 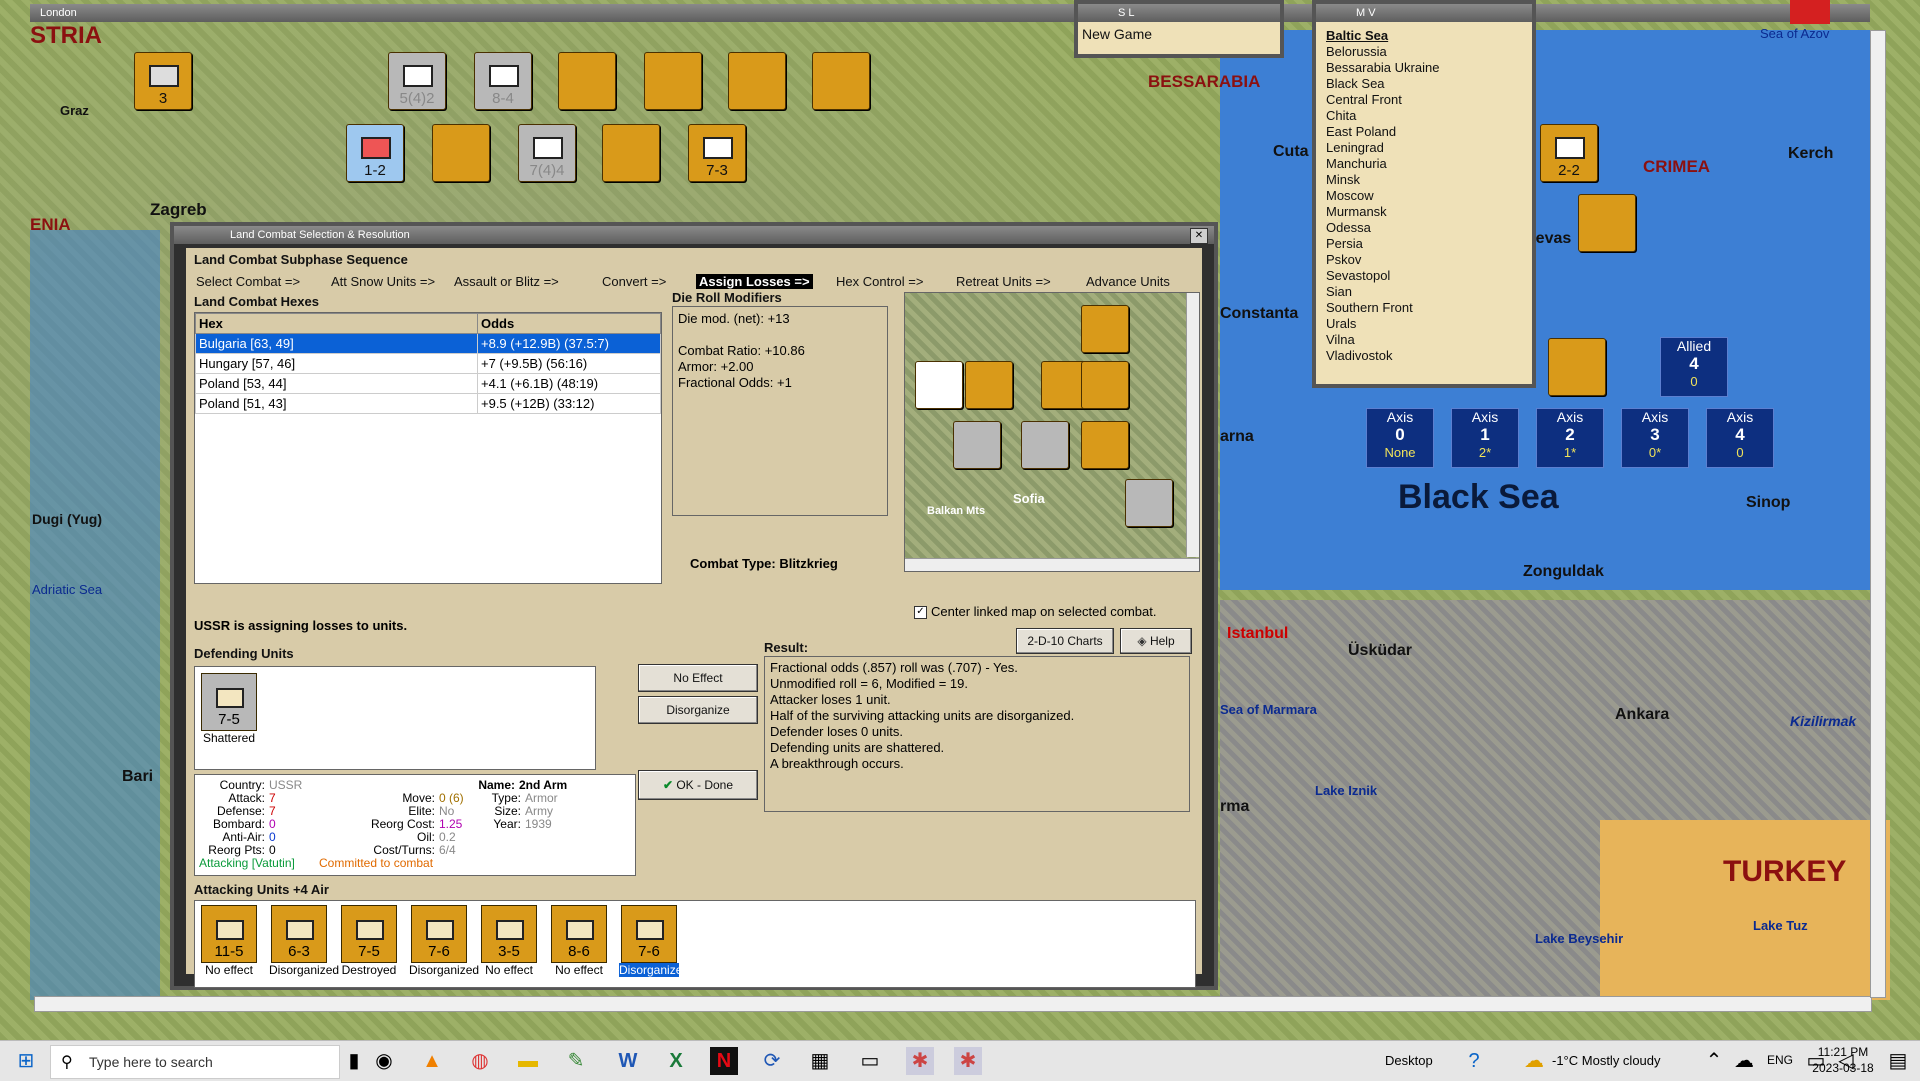 What do you see at coordinates (1427, 308) in the screenshot?
I see `mv-list-item: Southern Front` at bounding box center [1427, 308].